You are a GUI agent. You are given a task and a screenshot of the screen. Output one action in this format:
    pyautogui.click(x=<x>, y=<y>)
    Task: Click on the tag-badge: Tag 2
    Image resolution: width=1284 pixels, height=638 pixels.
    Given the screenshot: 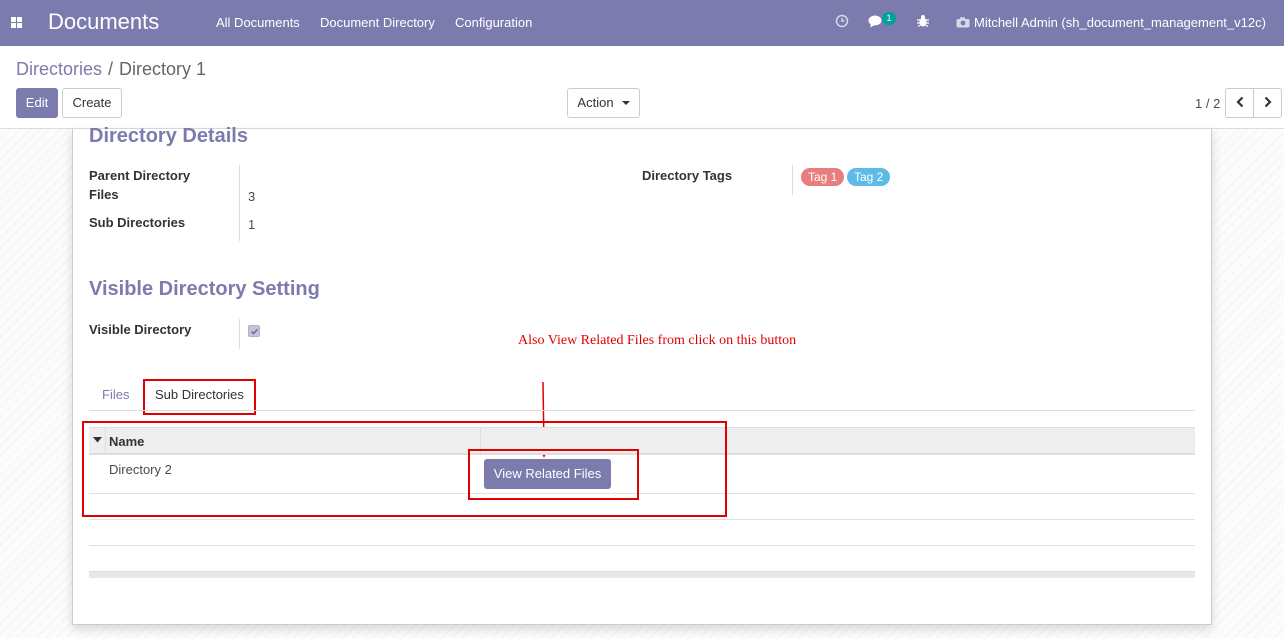 What is the action you would take?
    pyautogui.click(x=869, y=177)
    